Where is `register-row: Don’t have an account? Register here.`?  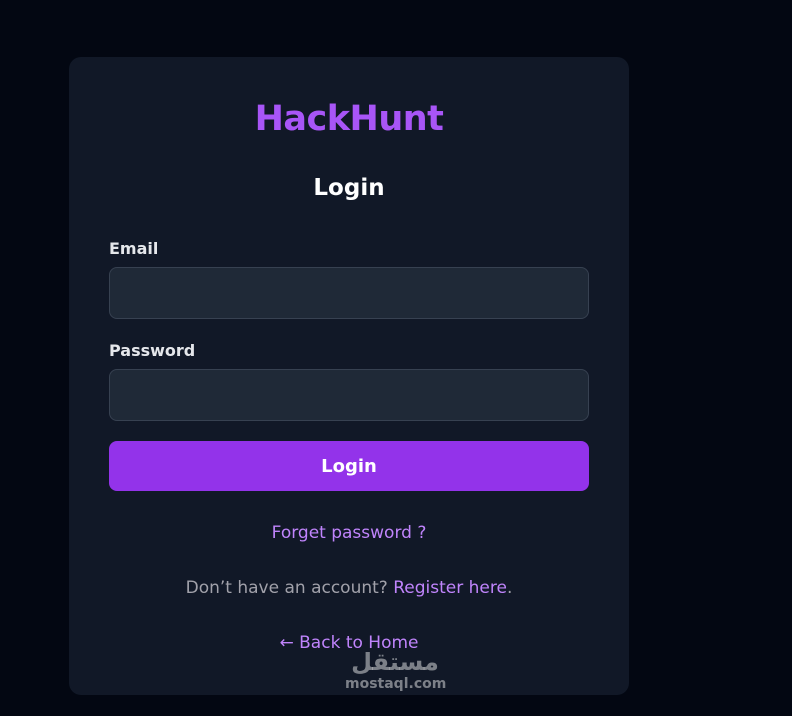
register-row: Don’t have an account? Register here. is located at coordinates (349, 588).